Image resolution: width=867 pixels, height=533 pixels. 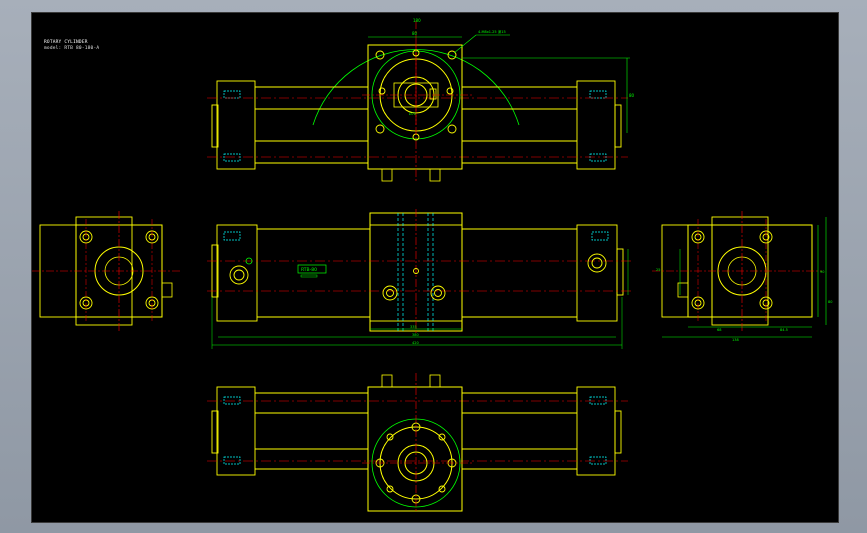 I want to click on dim-top-height: 80, so click(x=632, y=95).